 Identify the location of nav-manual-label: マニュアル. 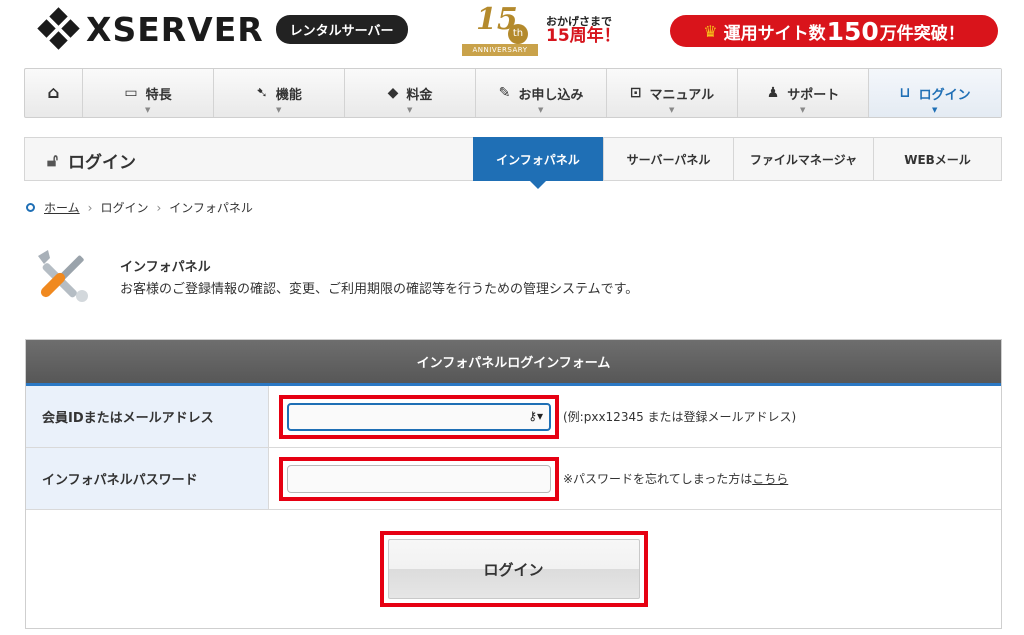
(682, 95).